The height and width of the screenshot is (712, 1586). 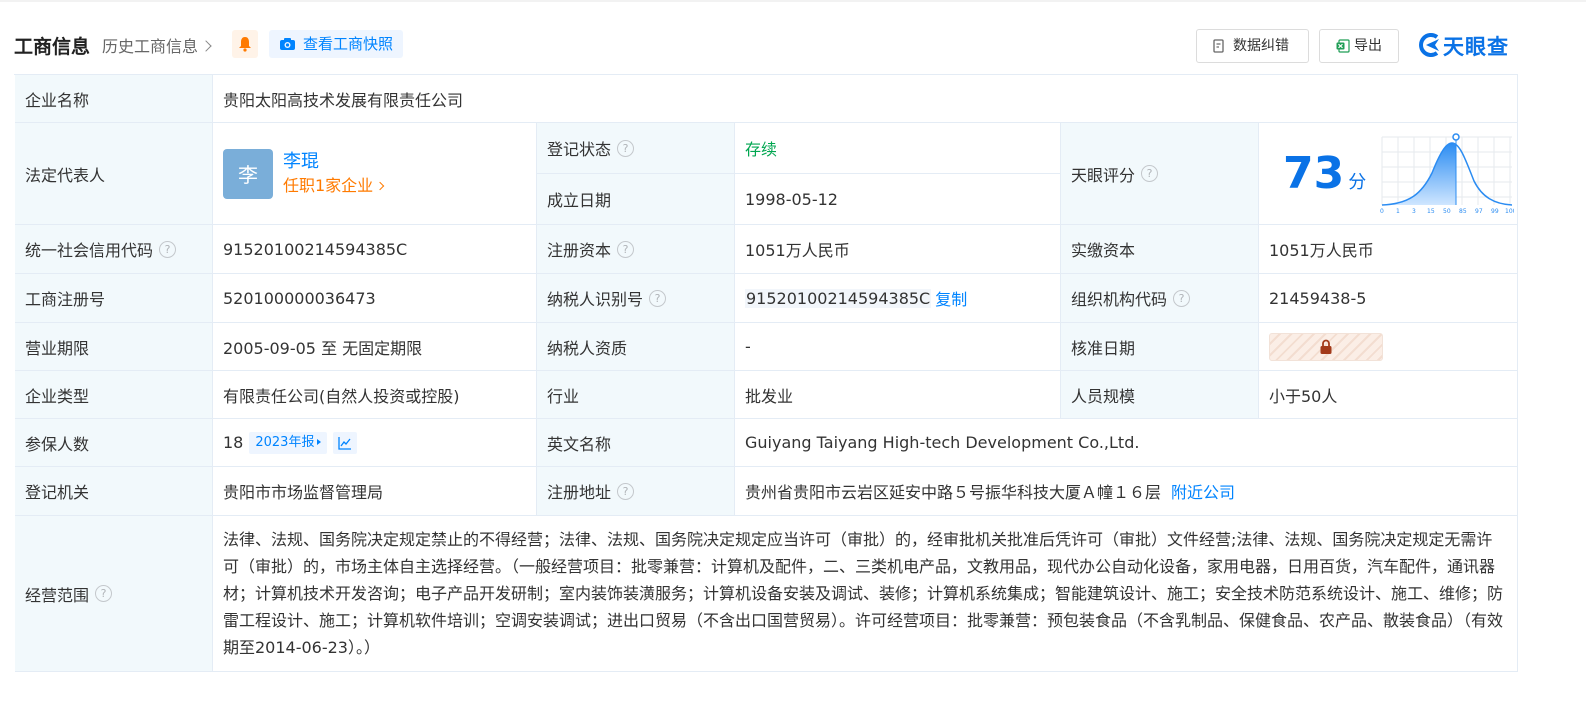 I want to click on reg-capital-value: 1051万人民币, so click(x=898, y=249).